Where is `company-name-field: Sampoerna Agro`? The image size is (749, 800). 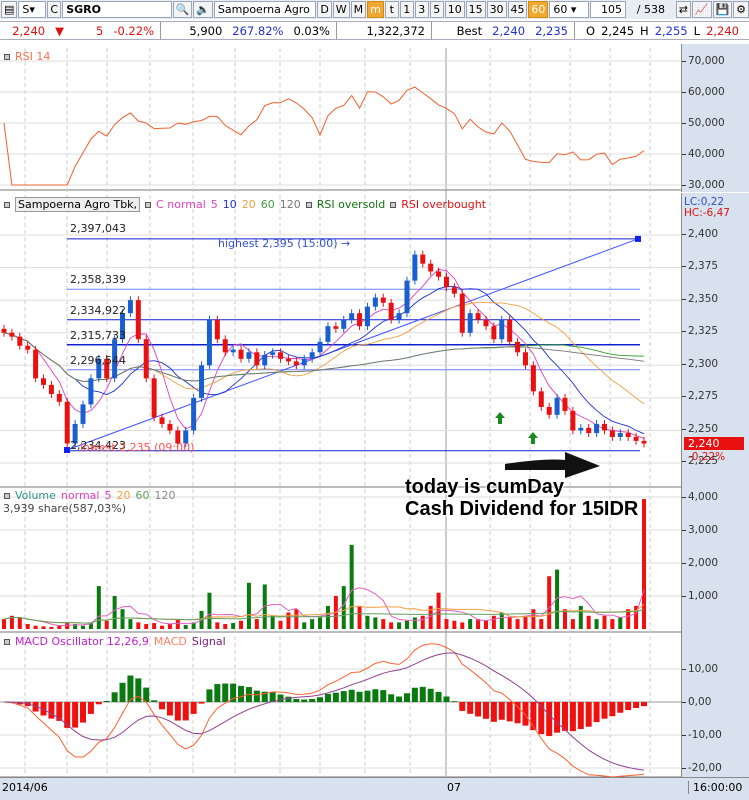 company-name-field: Sampoerna Agro is located at coordinates (265, 9).